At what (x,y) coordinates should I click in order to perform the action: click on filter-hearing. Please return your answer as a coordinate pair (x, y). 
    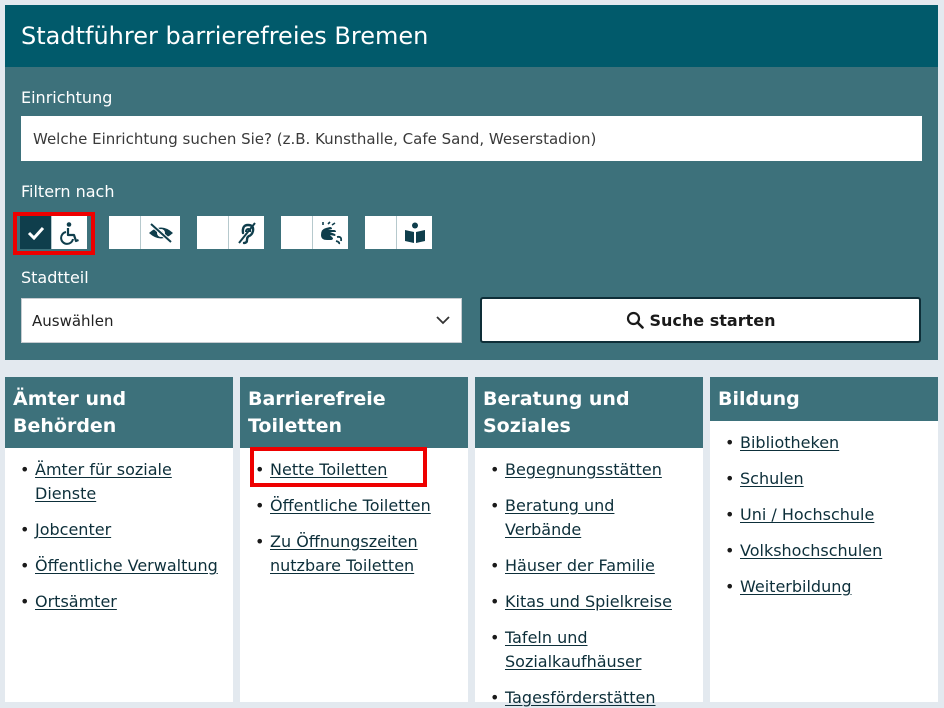
    Looking at the image, I should click on (230, 232).